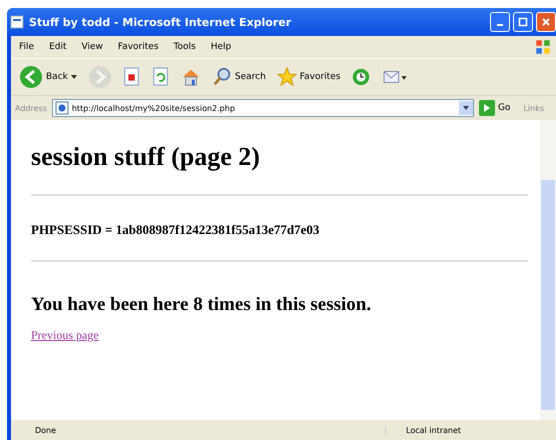 Image resolution: width=556 pixels, height=440 pixels. Describe the element at coordinates (92, 47) in the screenshot. I see `menu-item: View` at that location.